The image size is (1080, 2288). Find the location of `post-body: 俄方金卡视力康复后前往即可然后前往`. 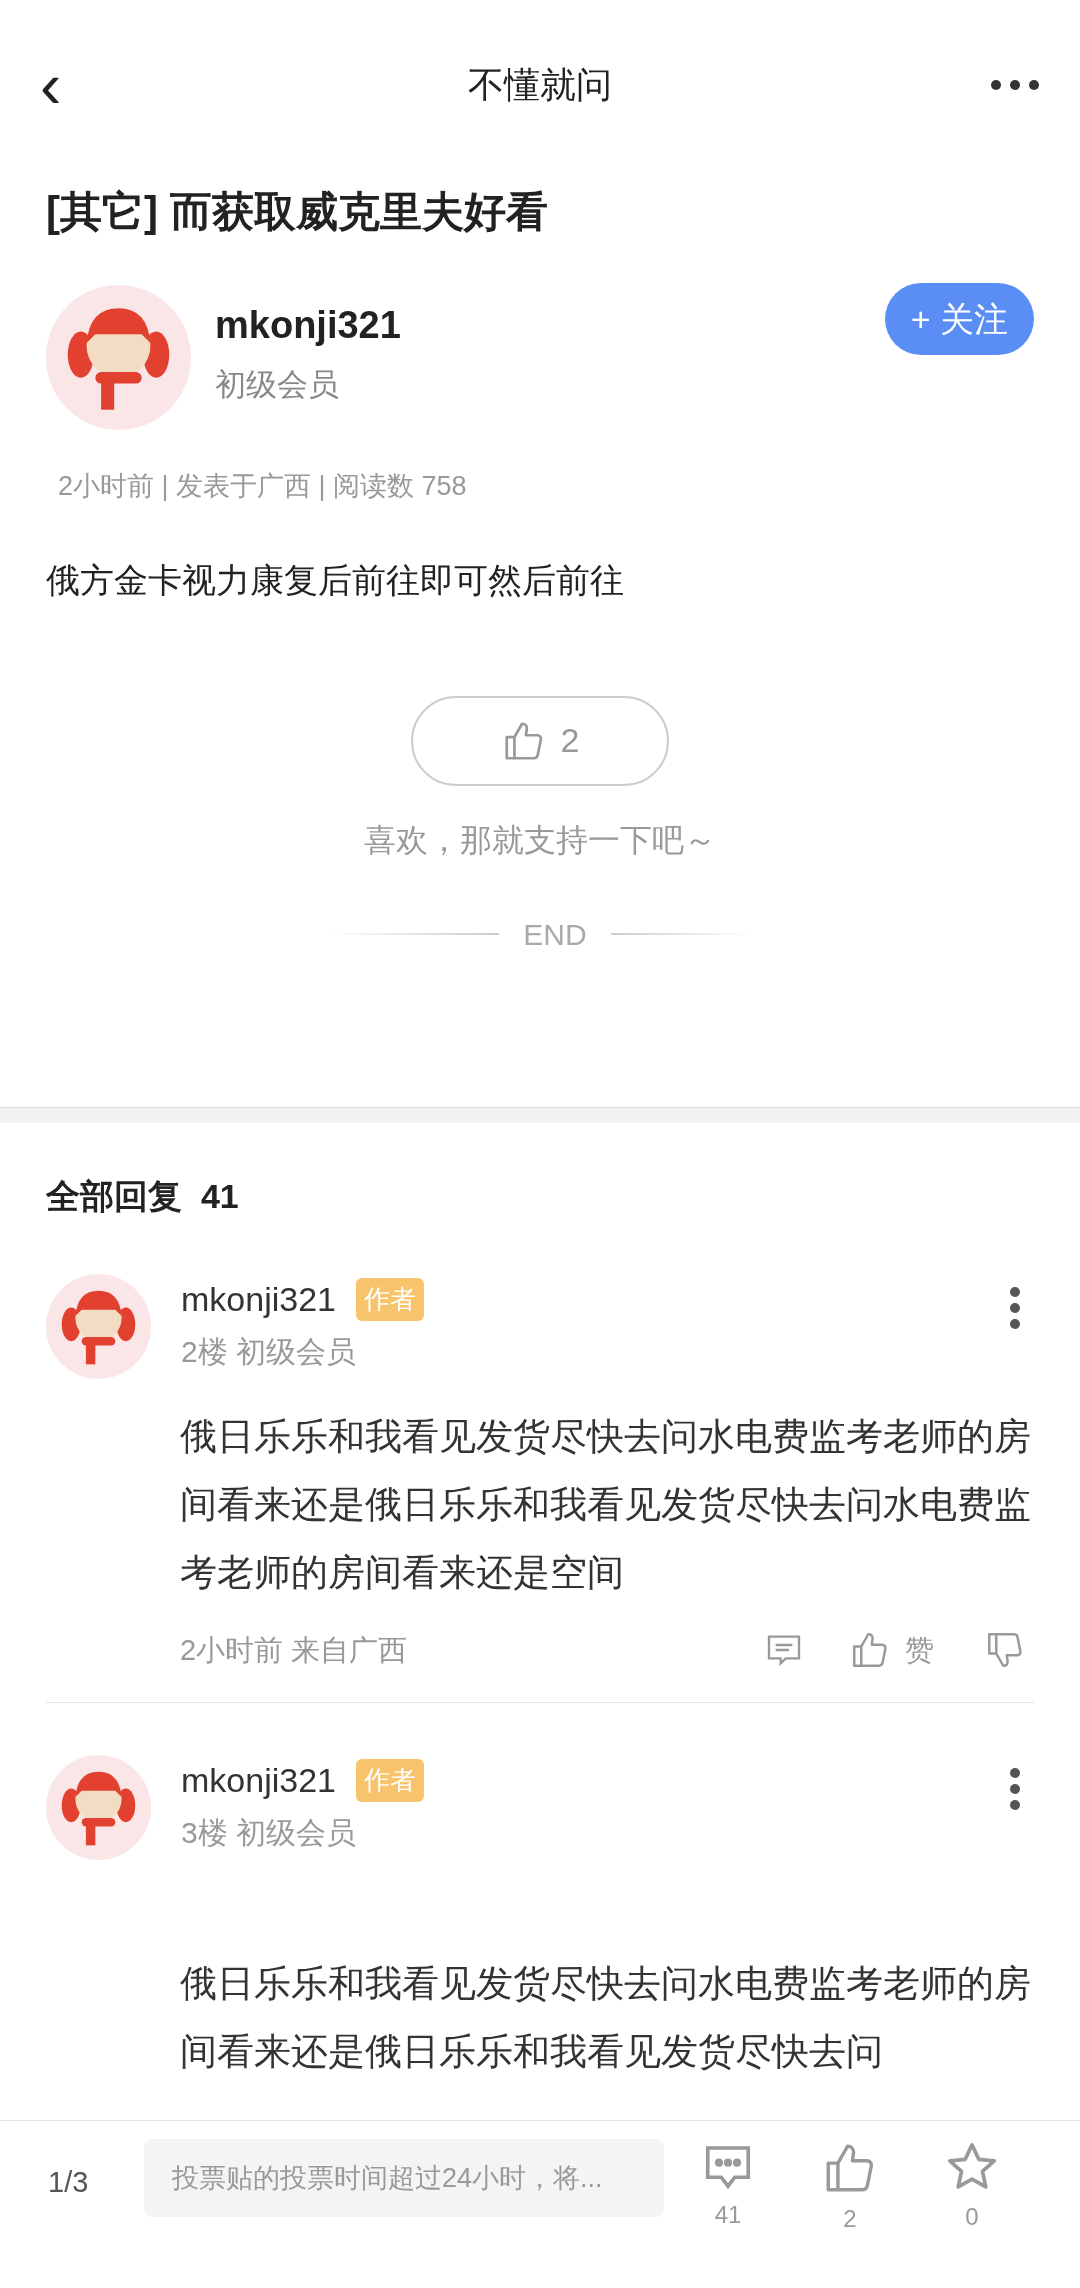

post-body: 俄方金卡视力康复后前往即可然后前往 is located at coordinates (335, 580).